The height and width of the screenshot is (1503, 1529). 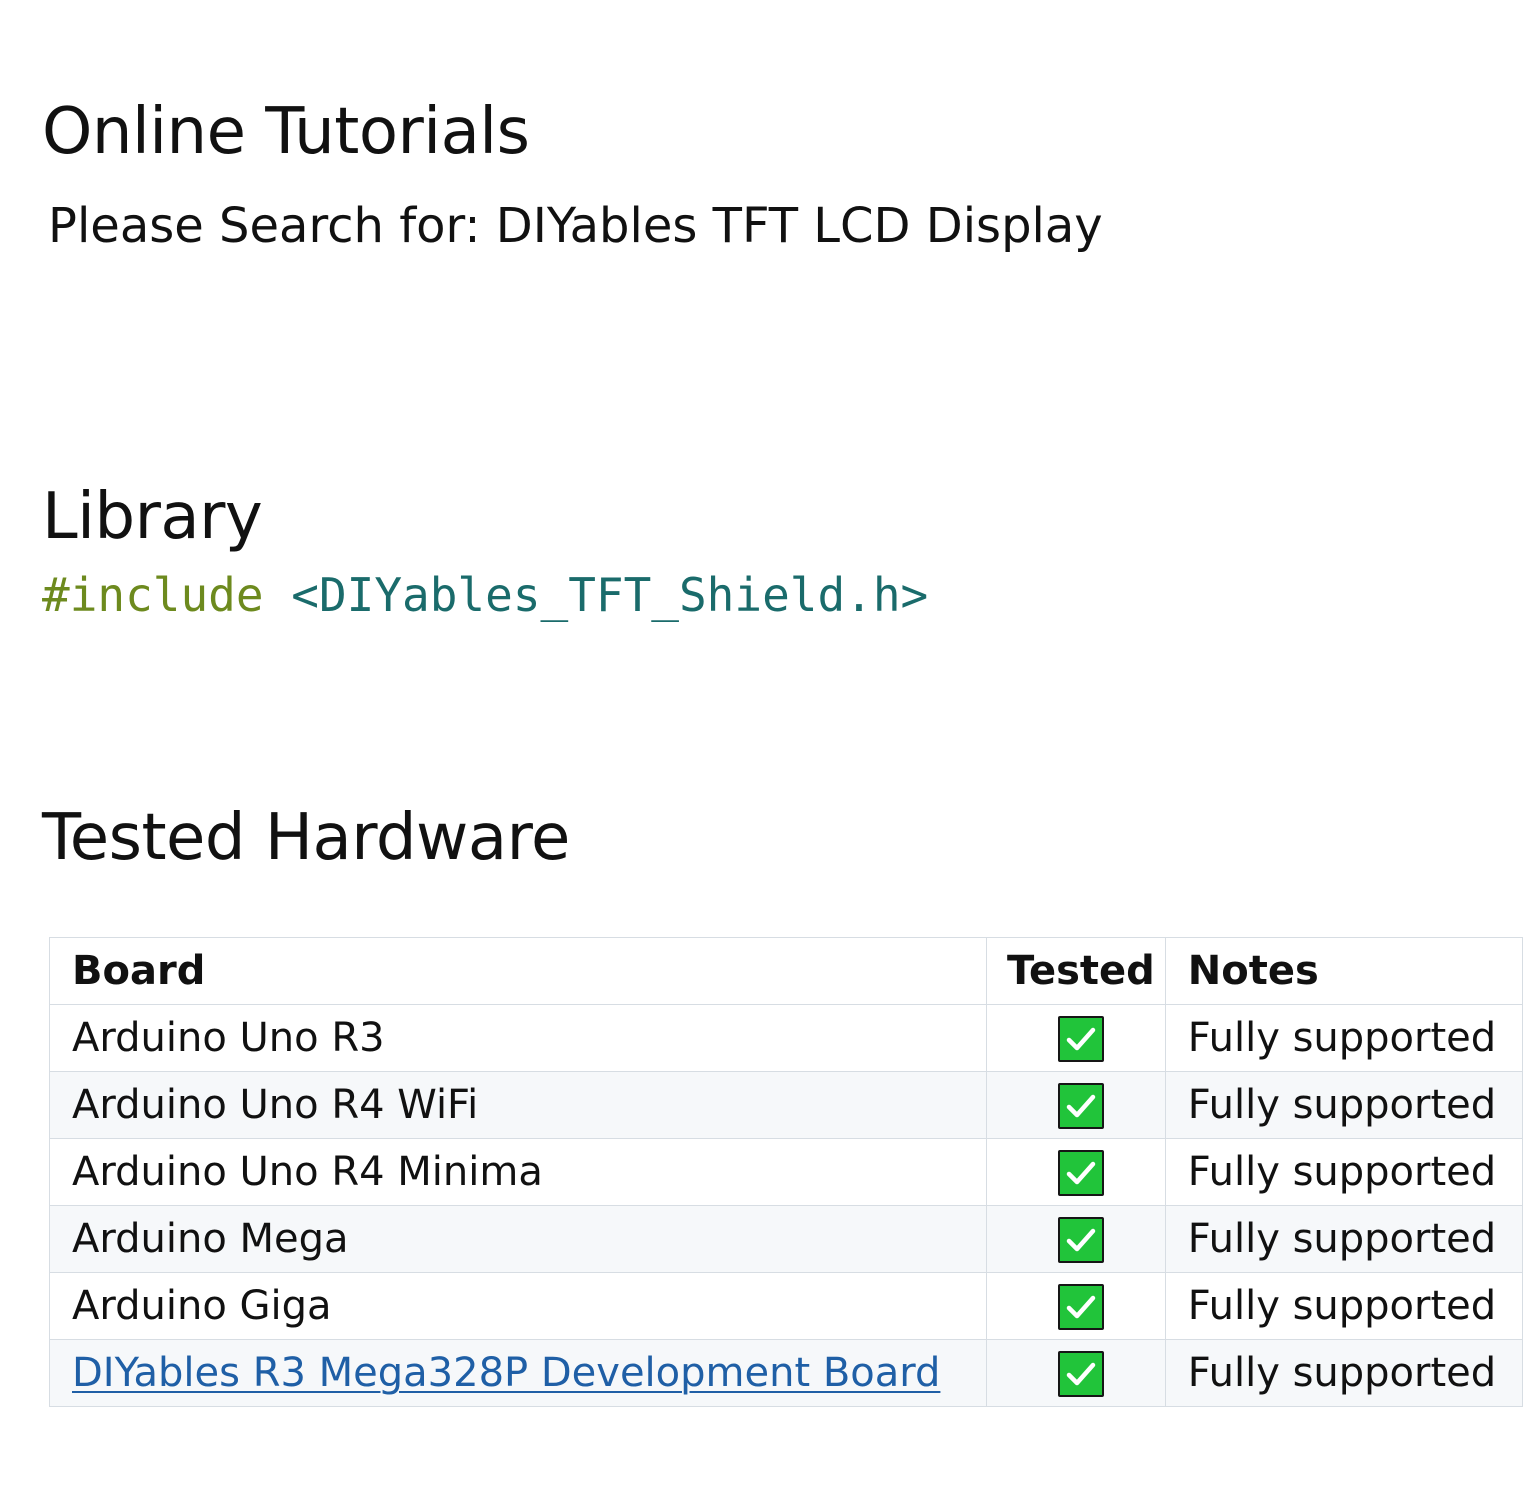 What do you see at coordinates (518, 1172) in the screenshot?
I see `board-name-cell: Arduino Uno R4 Minima` at bounding box center [518, 1172].